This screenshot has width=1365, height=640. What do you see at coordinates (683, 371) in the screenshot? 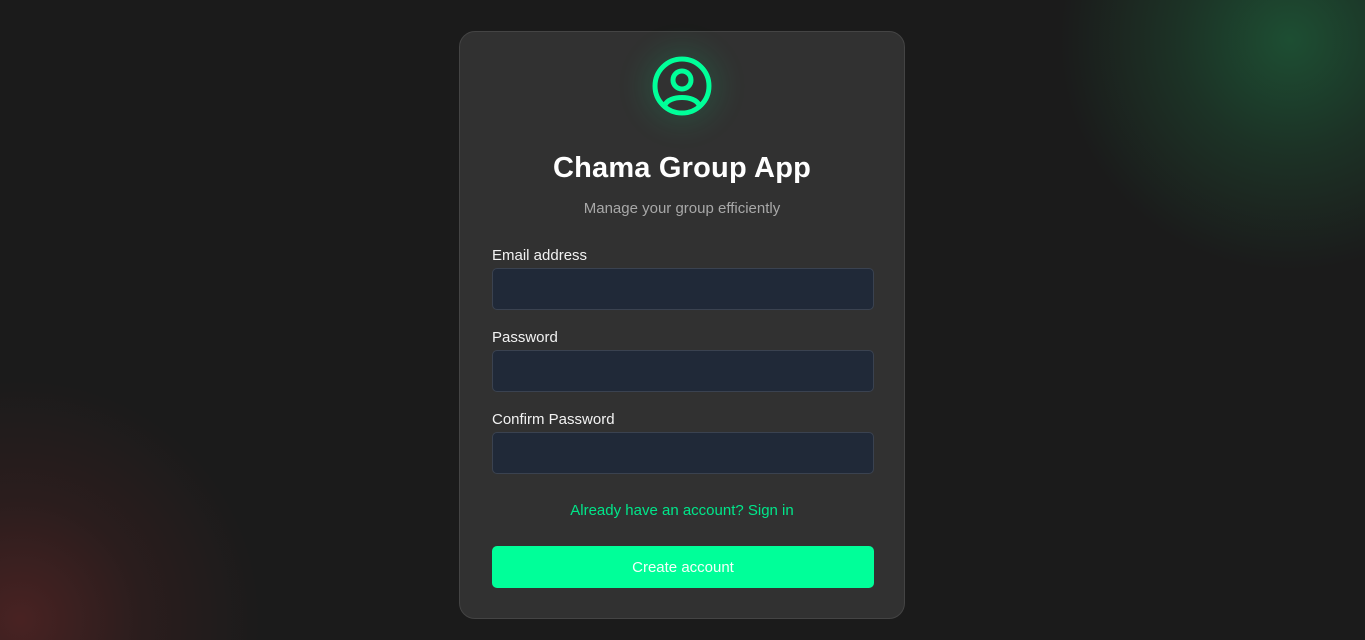
I see `password-field` at bounding box center [683, 371].